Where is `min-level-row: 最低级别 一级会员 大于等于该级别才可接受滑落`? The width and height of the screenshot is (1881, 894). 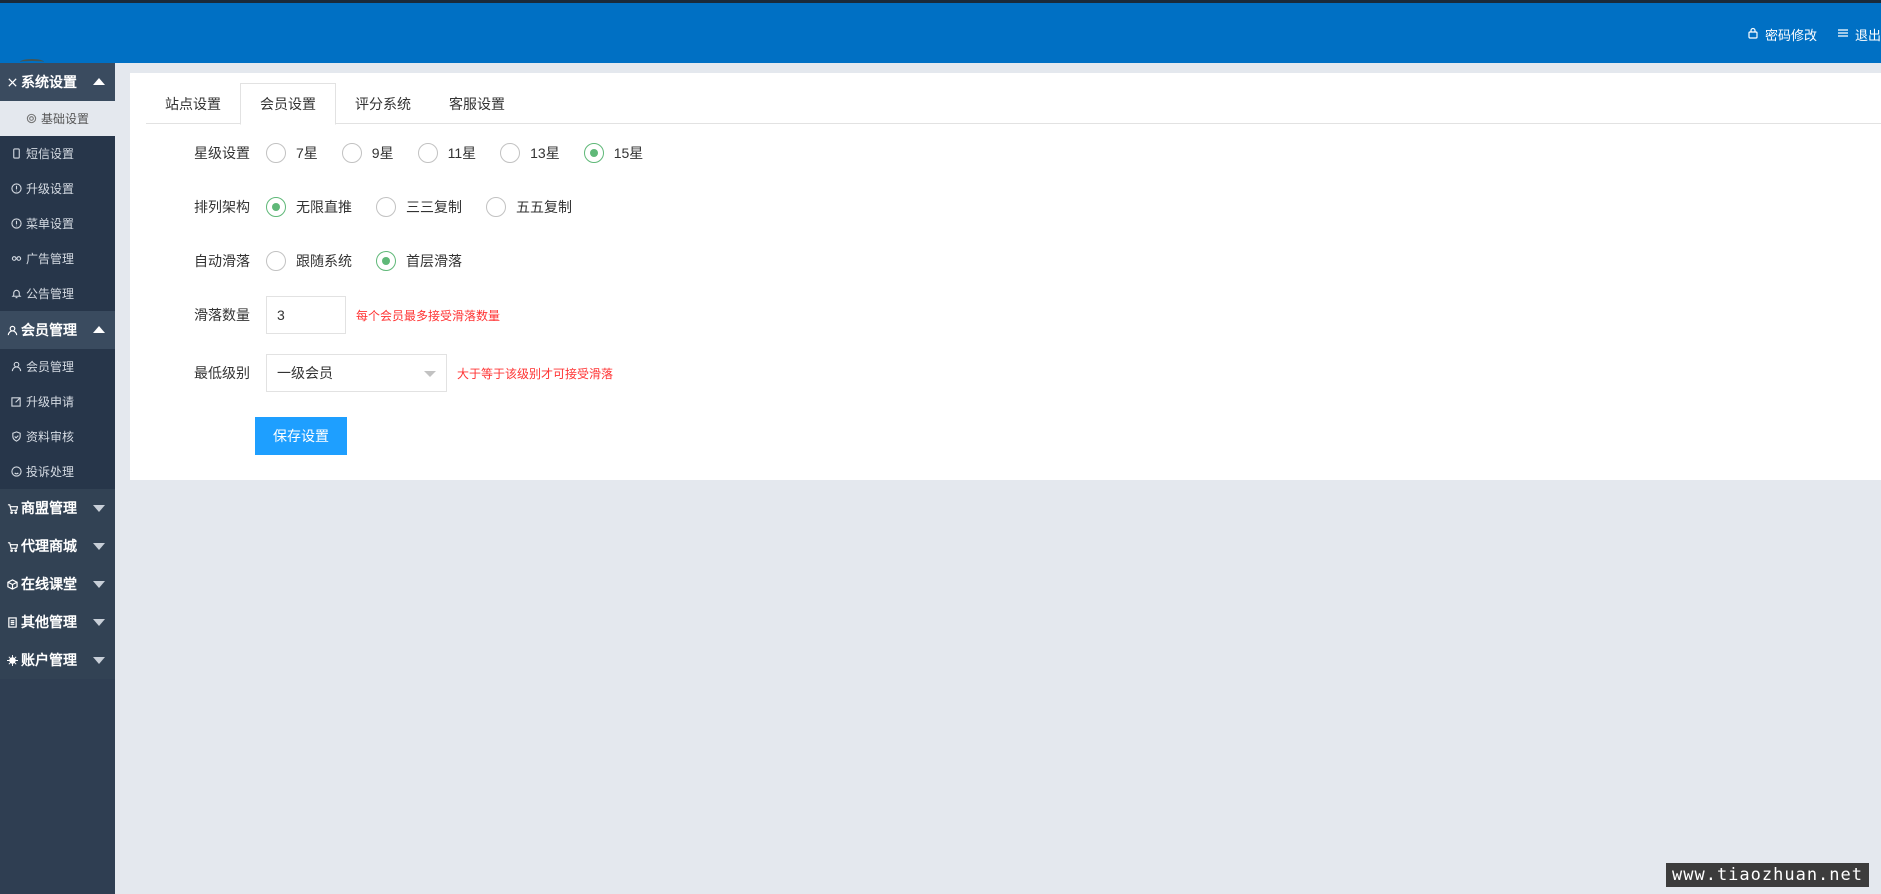 min-level-row: 最低级别 一级会员 大于等于该级别才可接受滑落 is located at coordinates (403, 373).